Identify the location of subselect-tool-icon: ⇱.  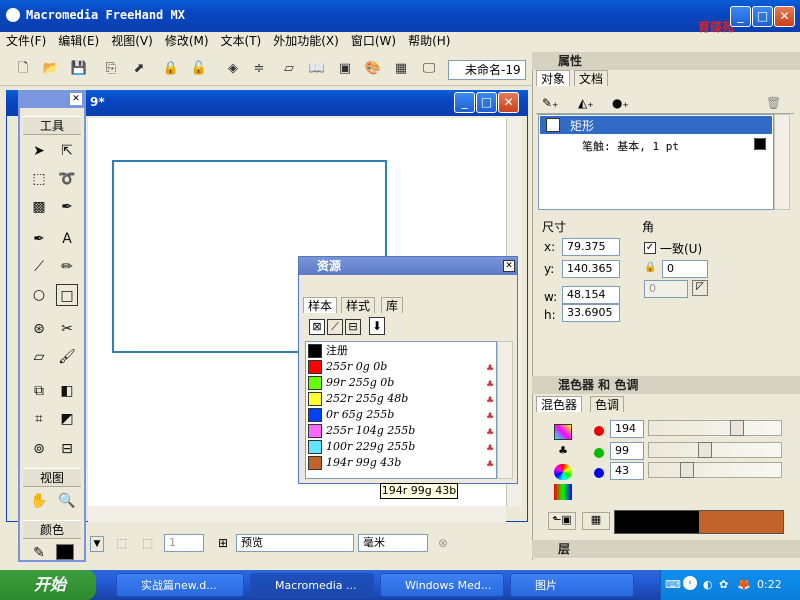
(67, 151).